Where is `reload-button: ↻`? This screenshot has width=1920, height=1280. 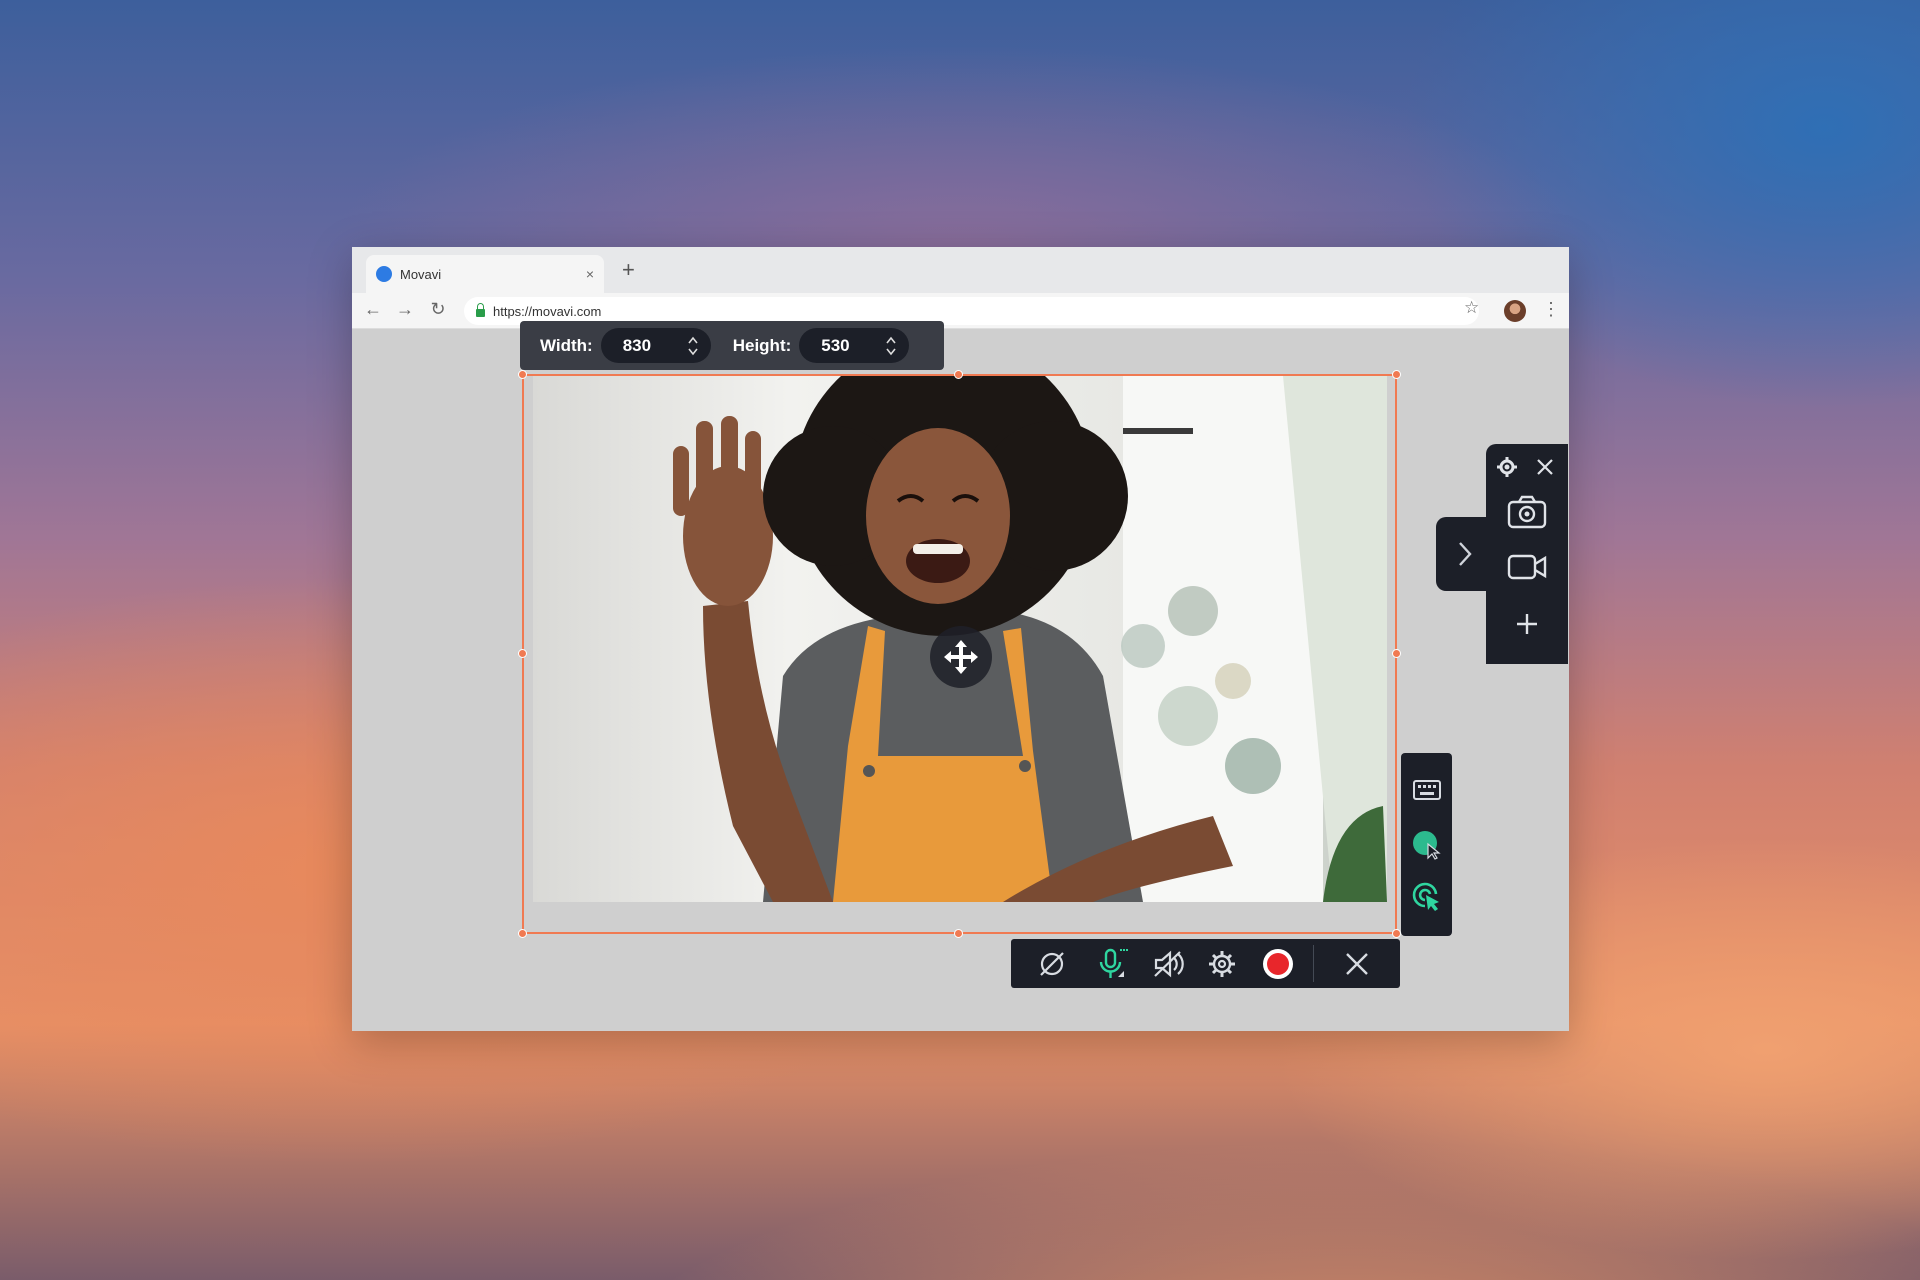
reload-button: ↻ is located at coordinates (438, 309).